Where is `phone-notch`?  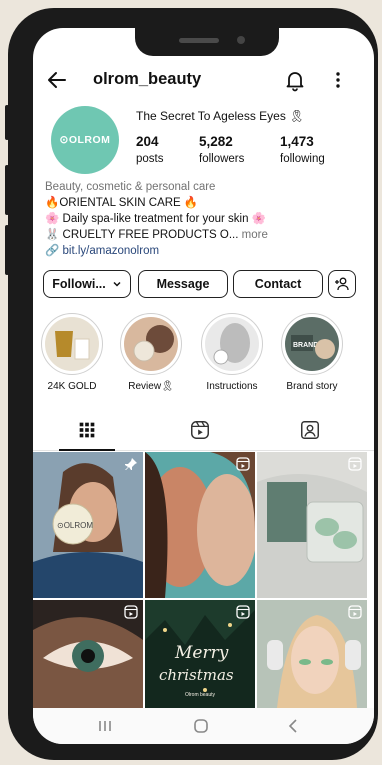 phone-notch is located at coordinates (207, 42).